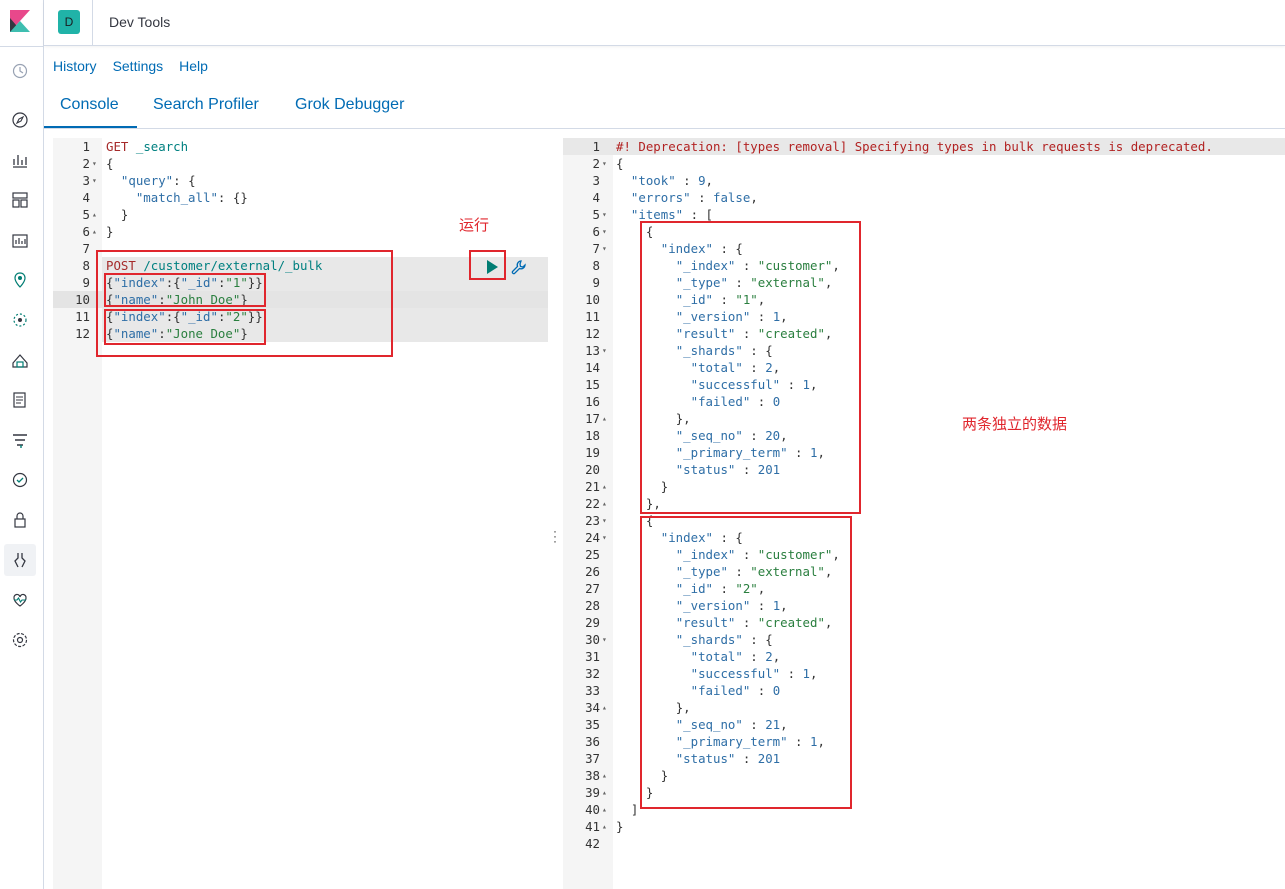  What do you see at coordinates (592, 775) in the screenshot?
I see `line-number: 38` at bounding box center [592, 775].